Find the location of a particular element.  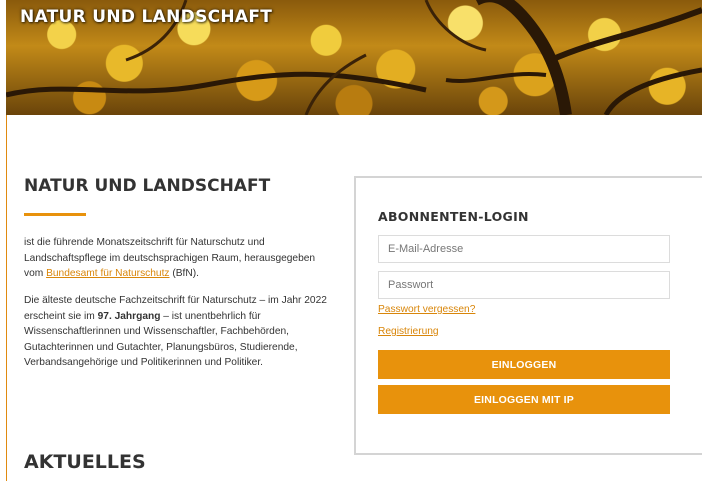

intro-p1-suffix: (BfN). is located at coordinates (184, 273).